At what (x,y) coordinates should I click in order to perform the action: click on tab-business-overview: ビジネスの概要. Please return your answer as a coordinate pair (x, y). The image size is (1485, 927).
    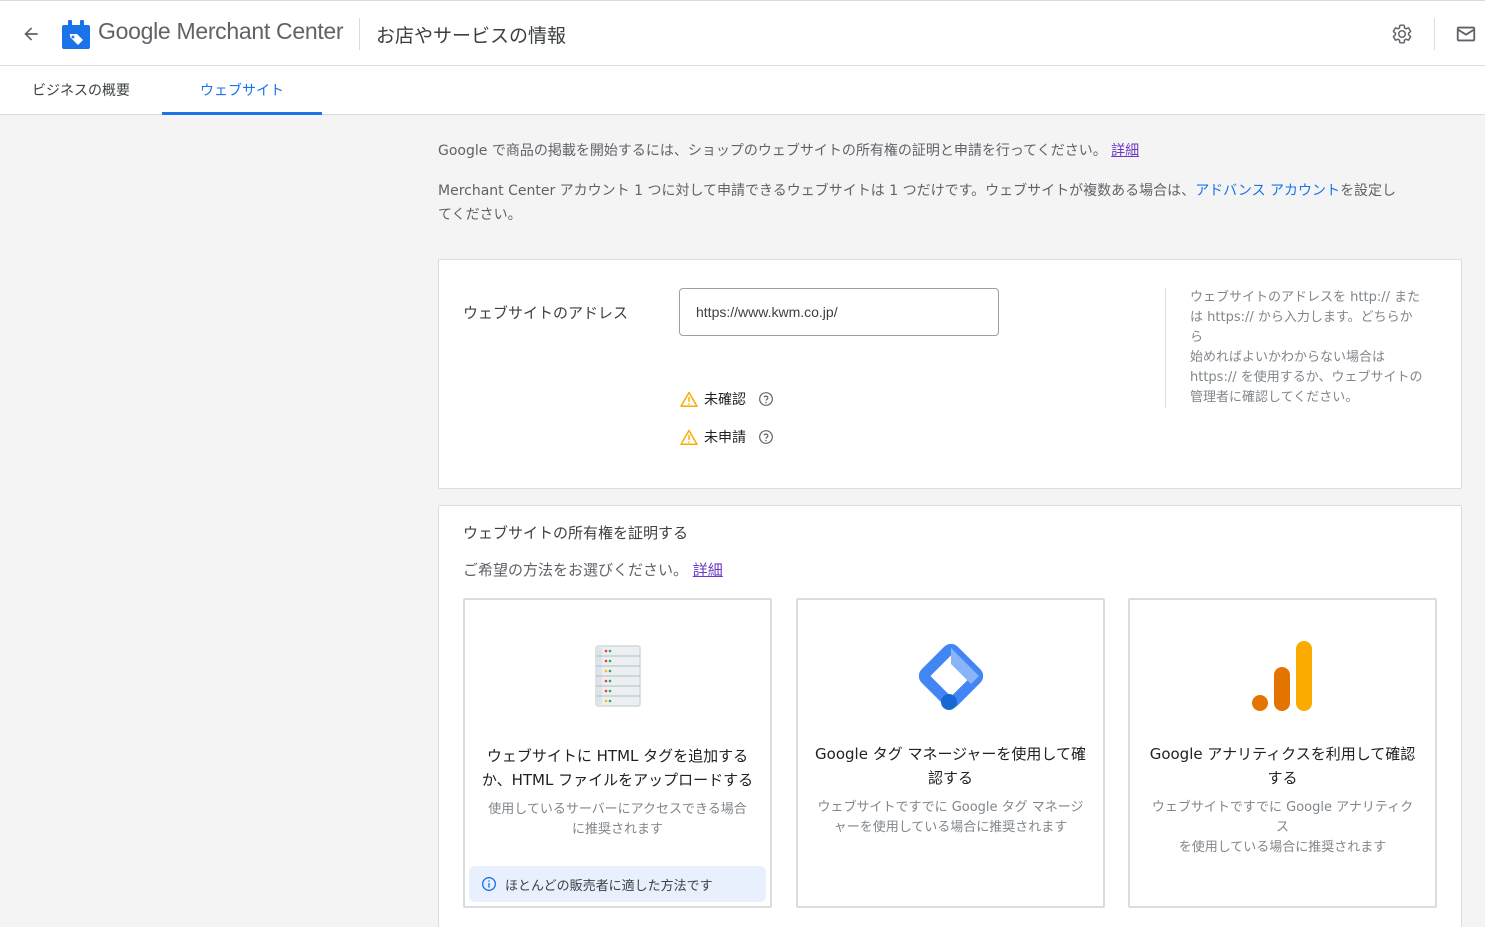
    Looking at the image, I should click on (81, 90).